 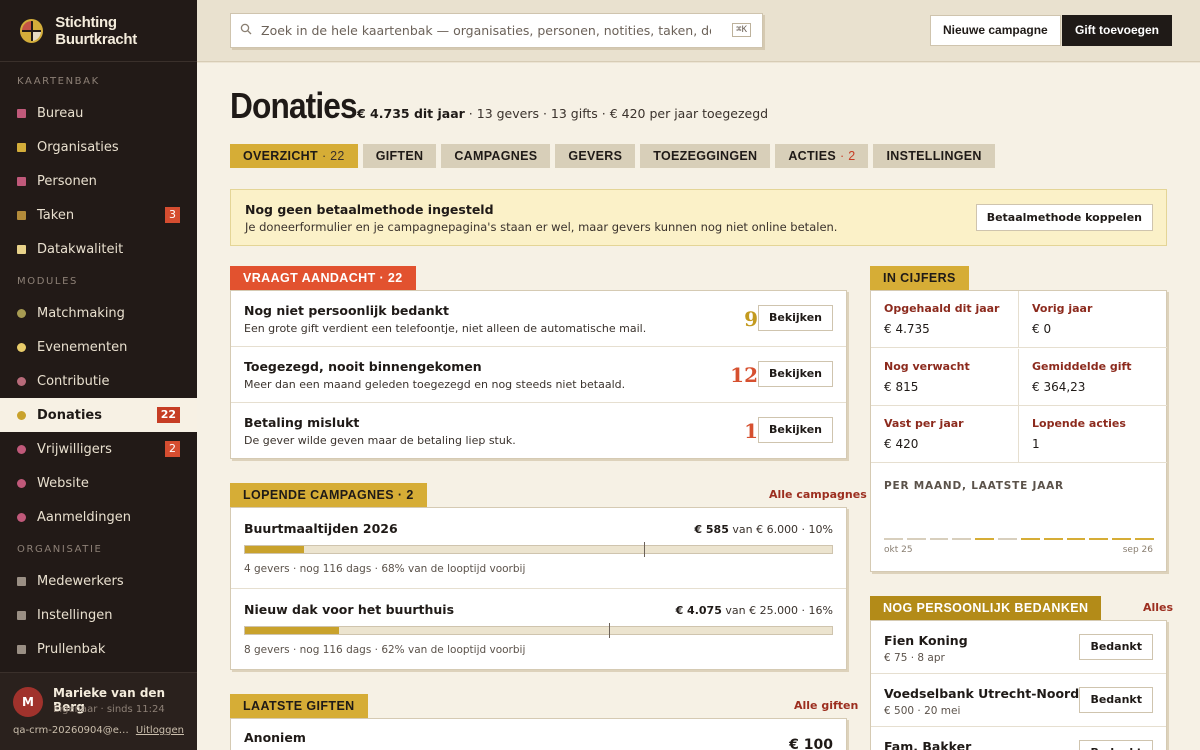 I want to click on sidebar-item-label: Organisaties, so click(x=78, y=147).